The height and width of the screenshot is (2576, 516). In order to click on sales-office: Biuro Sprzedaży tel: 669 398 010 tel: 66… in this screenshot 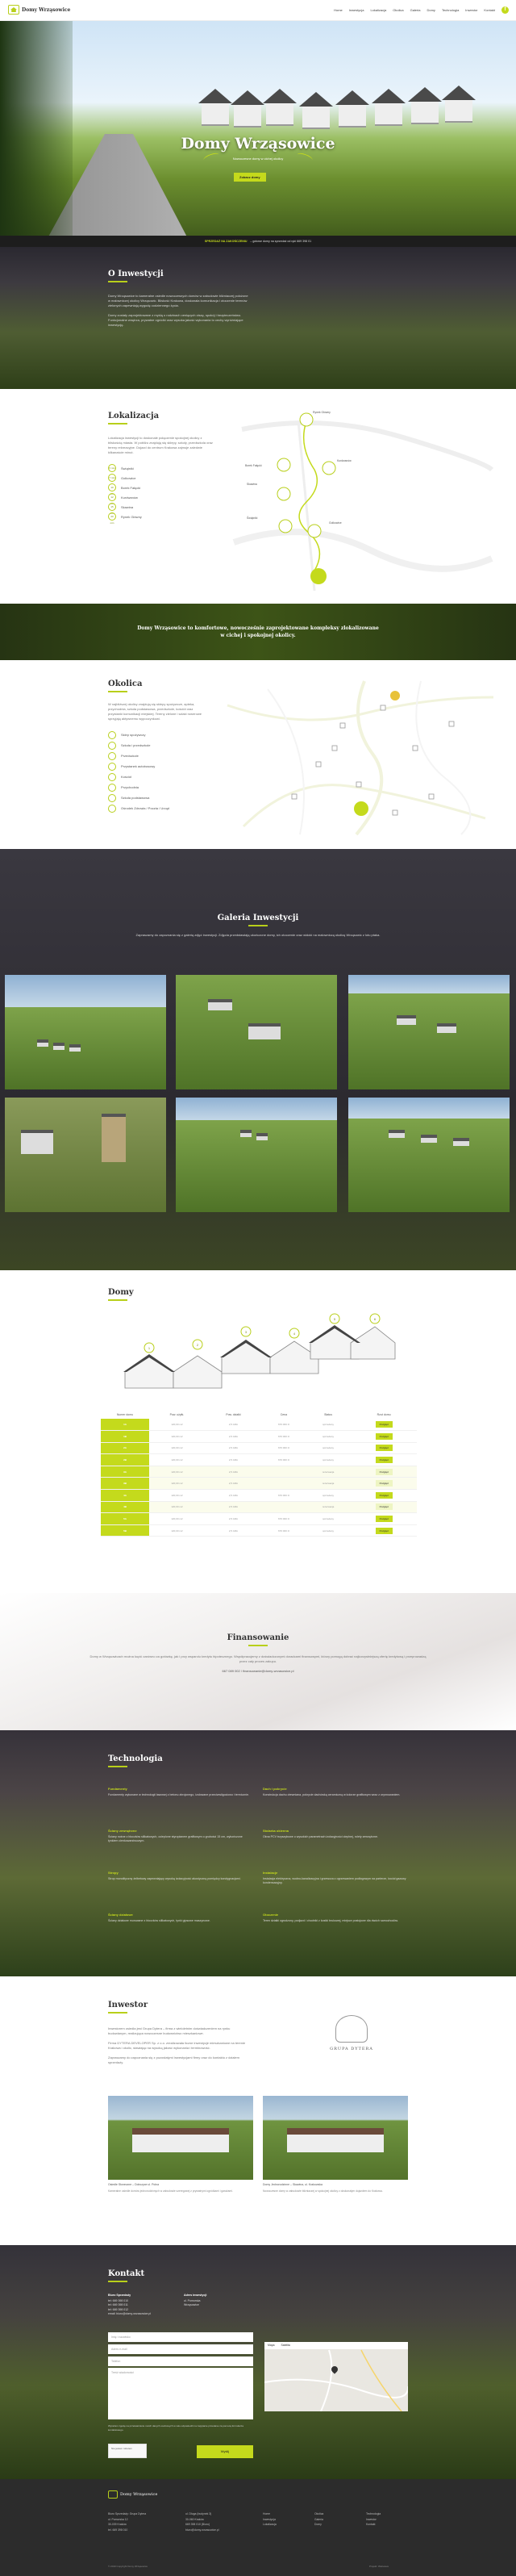, I will do `click(130, 2305)`.